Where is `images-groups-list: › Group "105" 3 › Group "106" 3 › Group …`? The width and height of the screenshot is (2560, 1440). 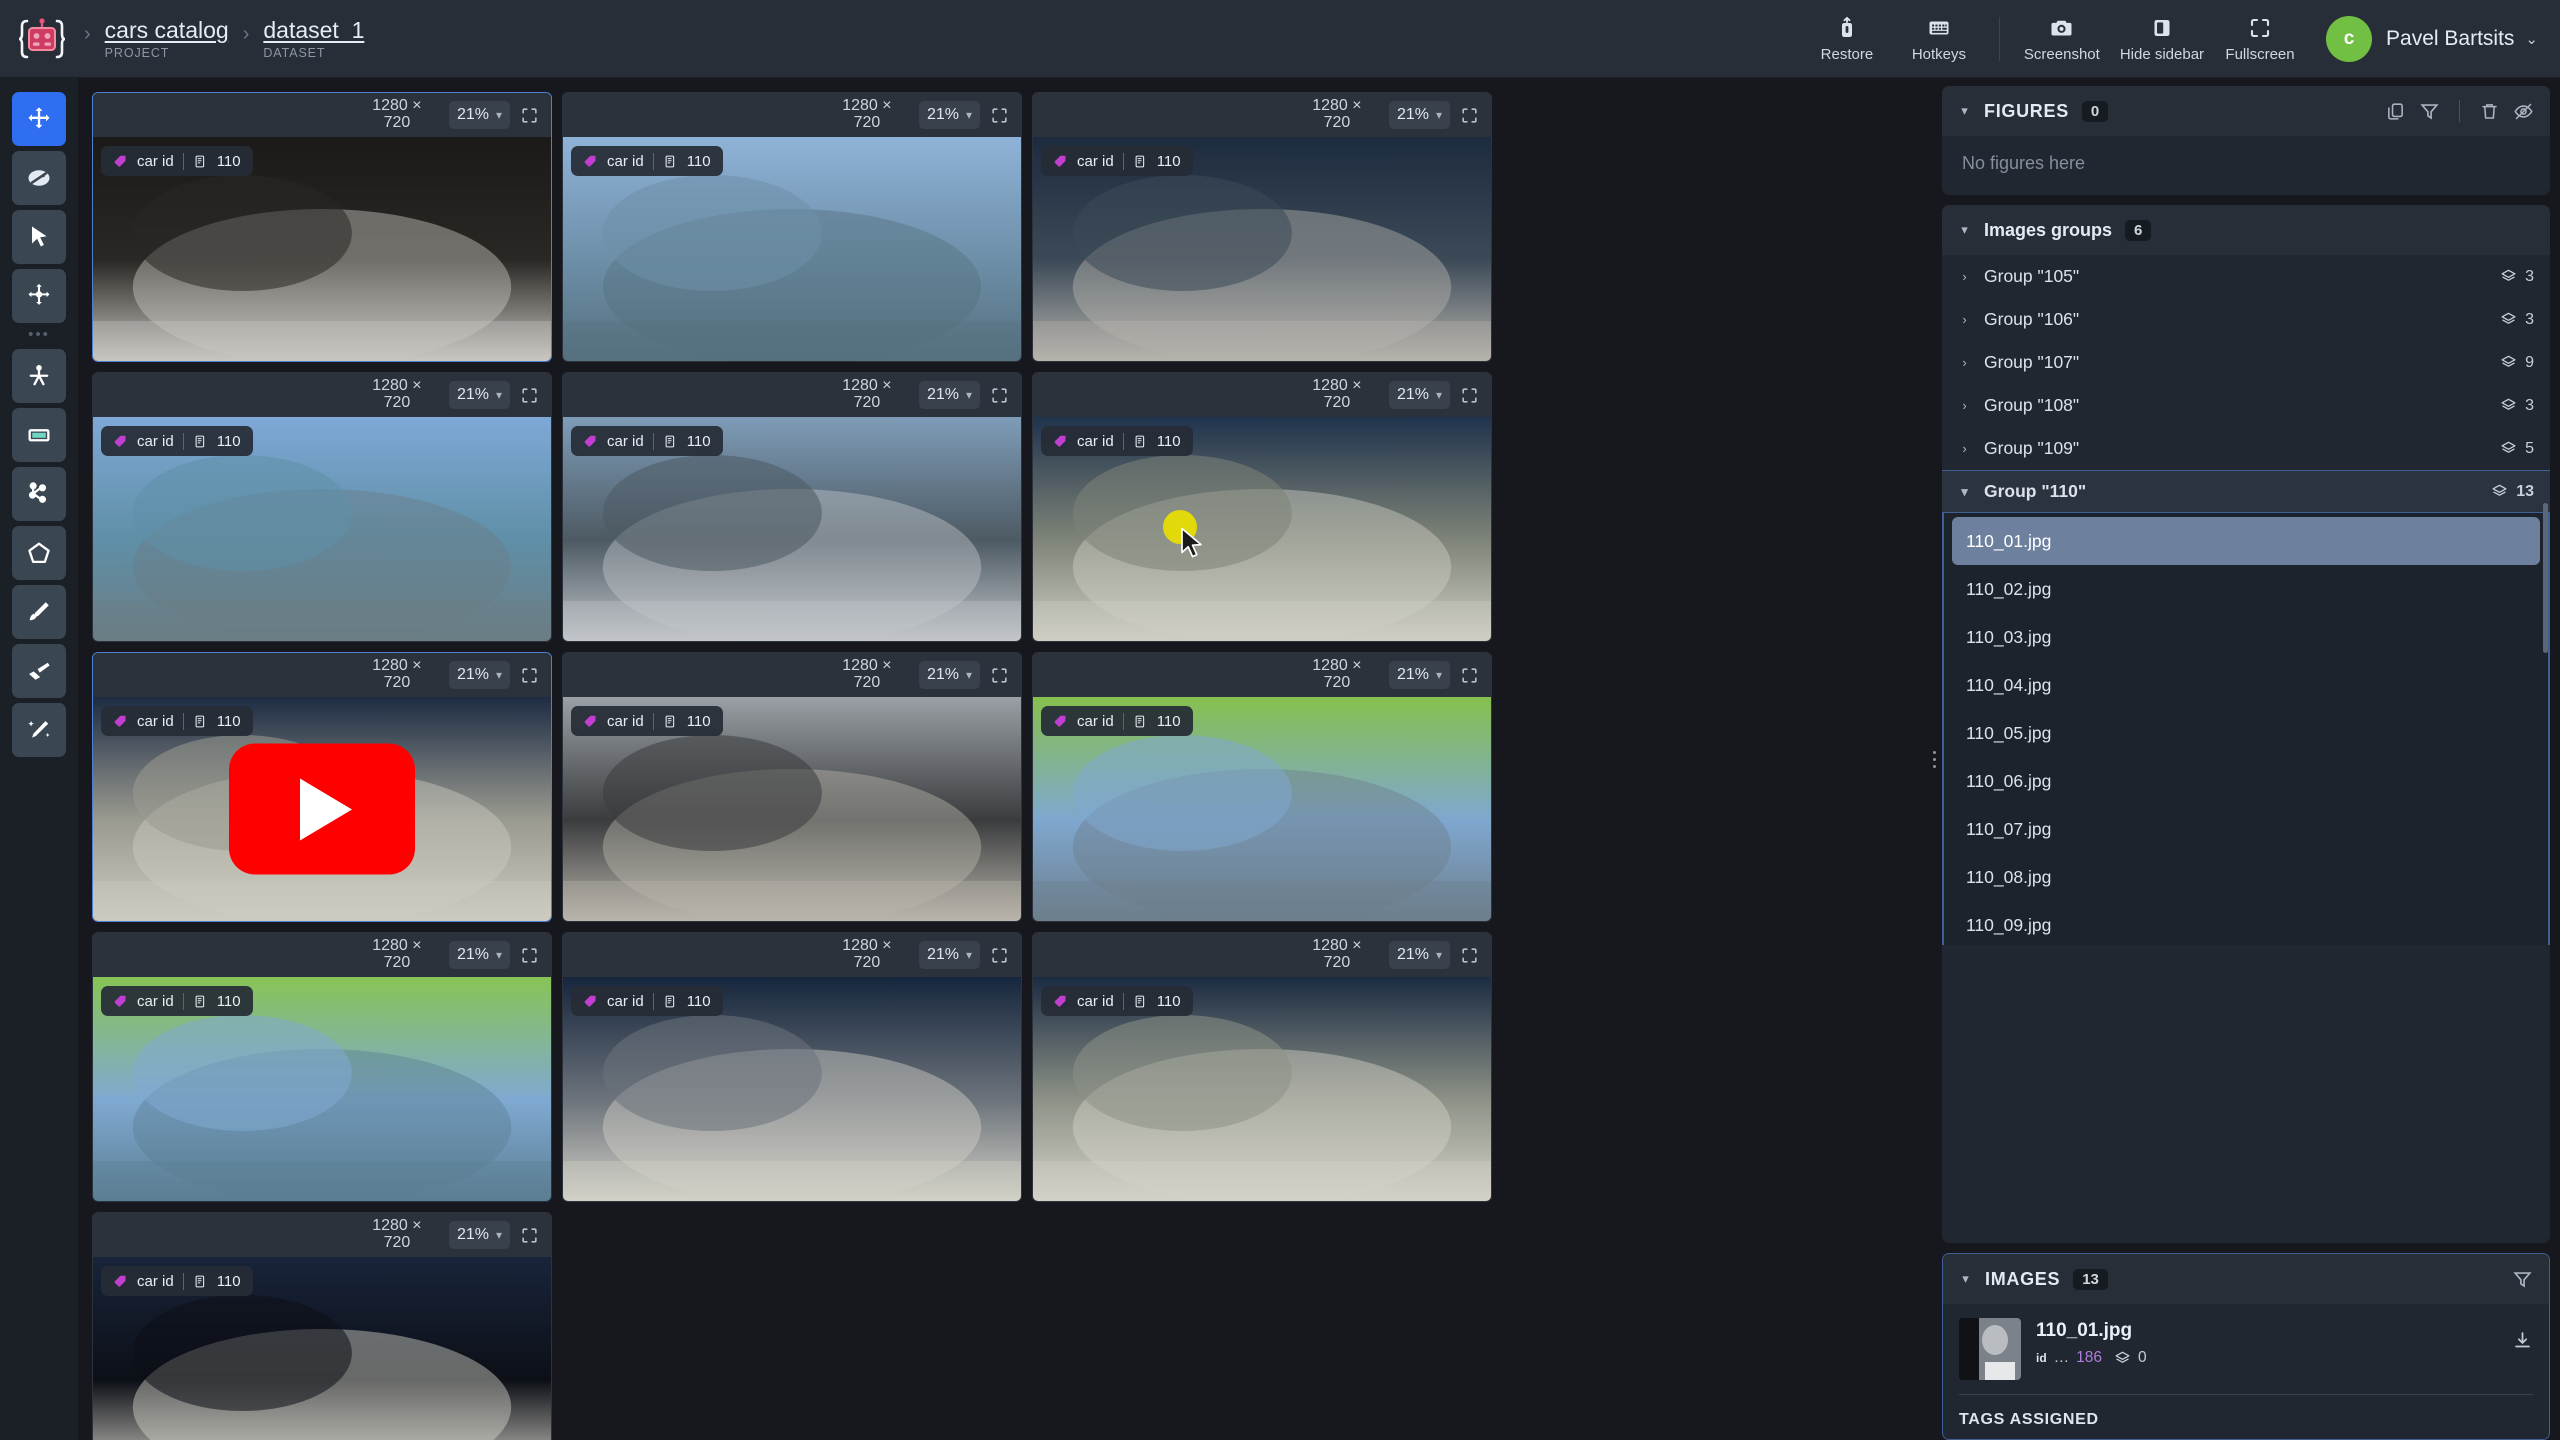 images-groups-list: › Group "105" 3 › Group "106" 3 › Group … is located at coordinates (2246, 600).